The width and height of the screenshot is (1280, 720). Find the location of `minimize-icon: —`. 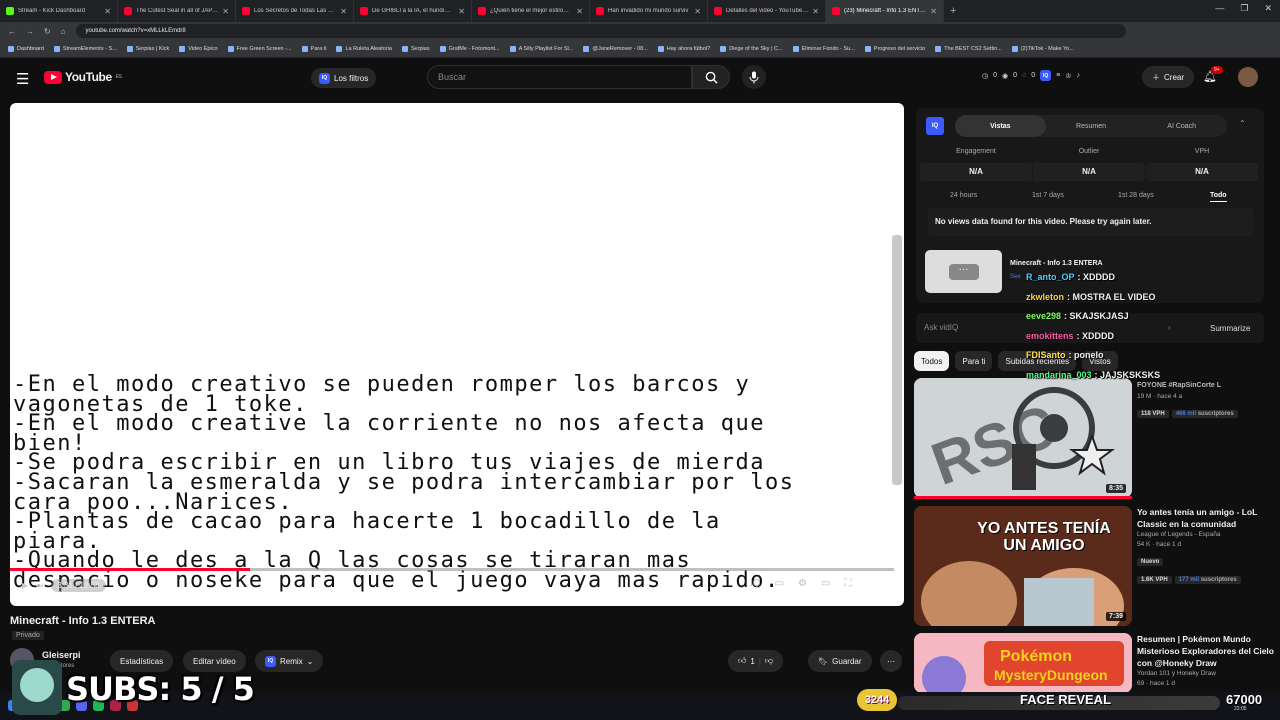

minimize-icon: — is located at coordinates (1219, 8).